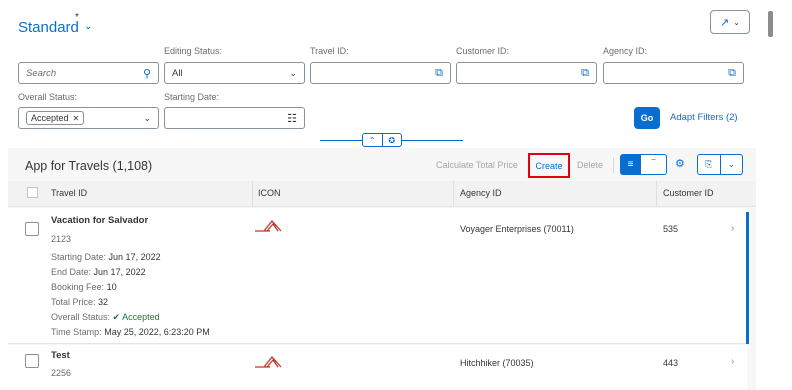  What do you see at coordinates (147, 73) in the screenshot?
I see `search-icon: ⚲` at bounding box center [147, 73].